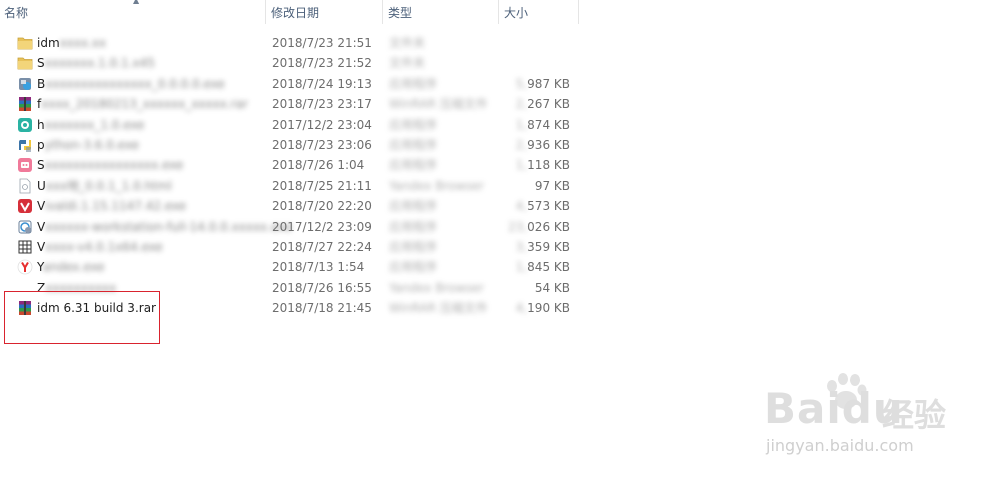 This screenshot has width=1000, height=482. I want to click on file-size: 1,118 KB, so click(542, 165).